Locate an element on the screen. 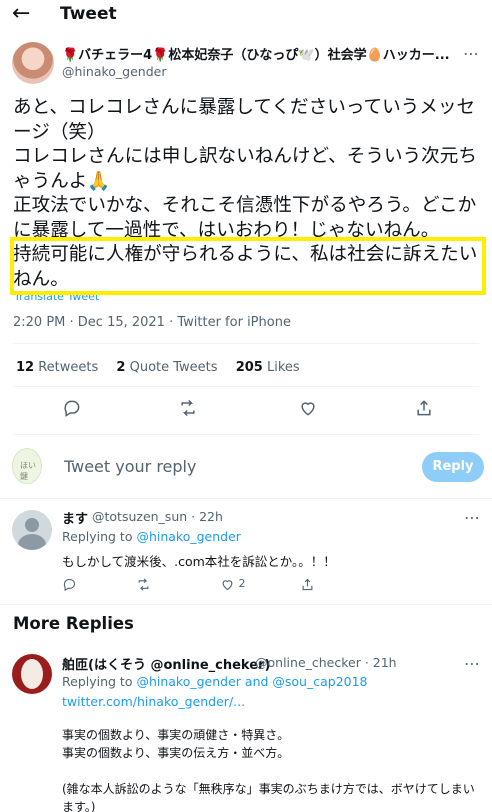 The image size is (492, 812). reply-text-line is located at coordinates (271, 771).